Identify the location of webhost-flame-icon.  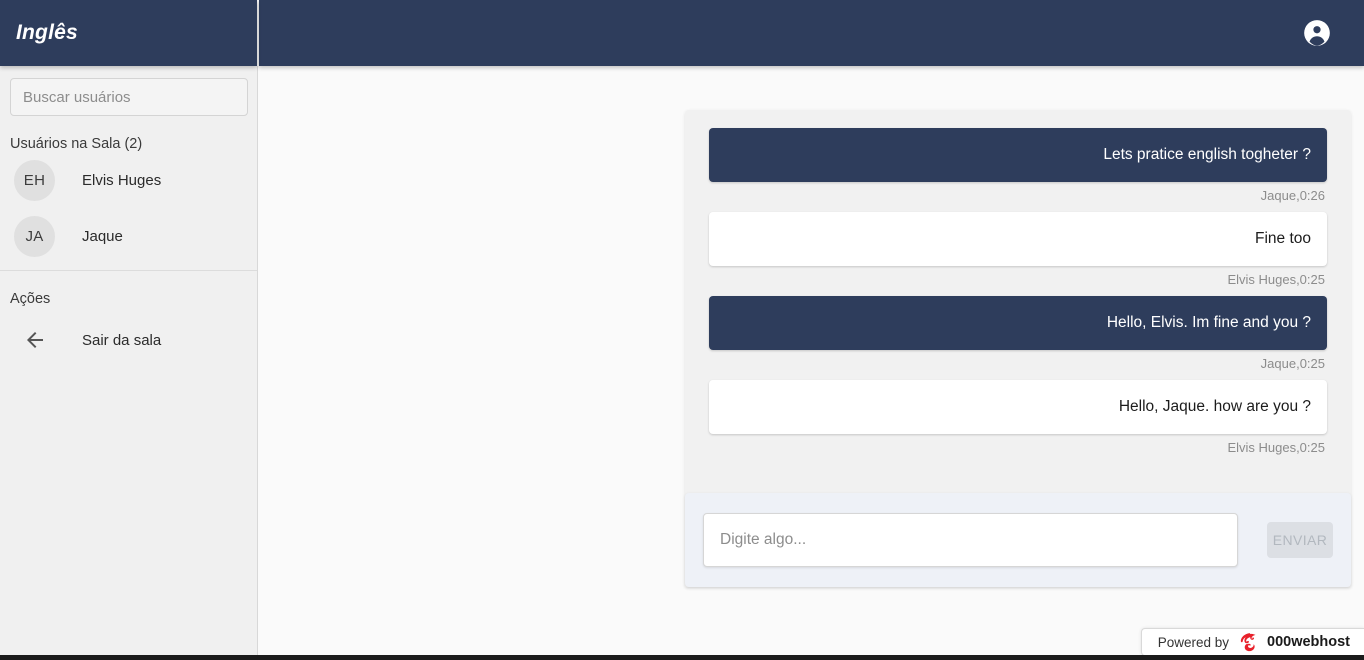
(1249, 642).